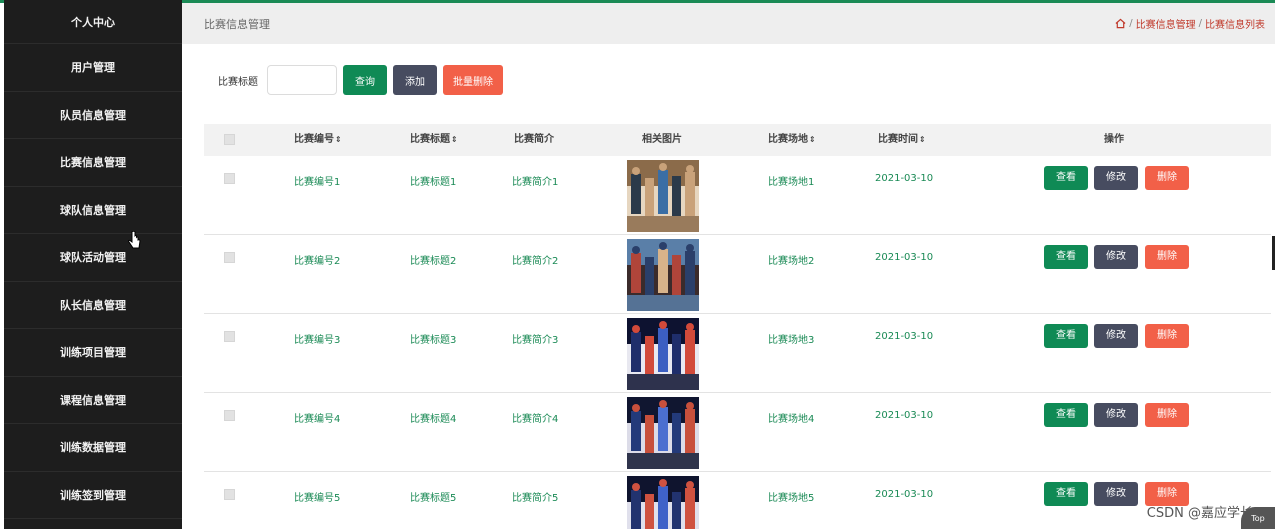 This screenshot has height=529, width=1275. Describe the element at coordinates (318, 140) in the screenshot. I see `column-header-id: 比赛编号⇕` at that location.